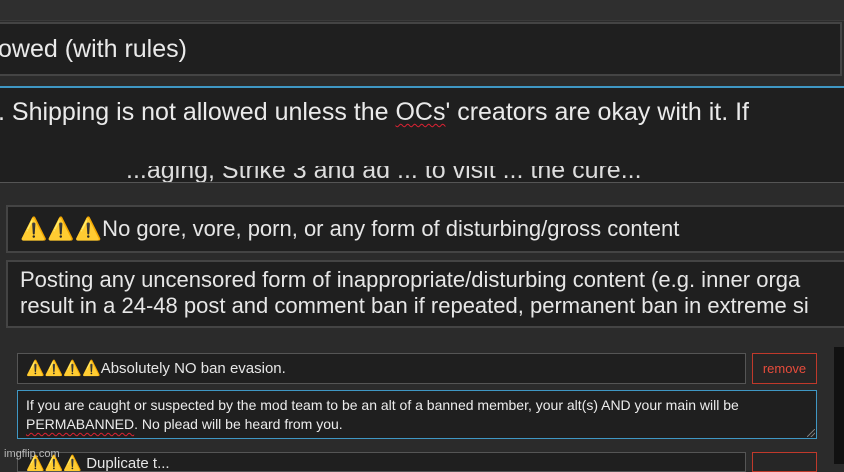 The image size is (844, 472). Describe the element at coordinates (421, 49) in the screenshot. I see `rule-title-field: owed (with rules)` at that location.